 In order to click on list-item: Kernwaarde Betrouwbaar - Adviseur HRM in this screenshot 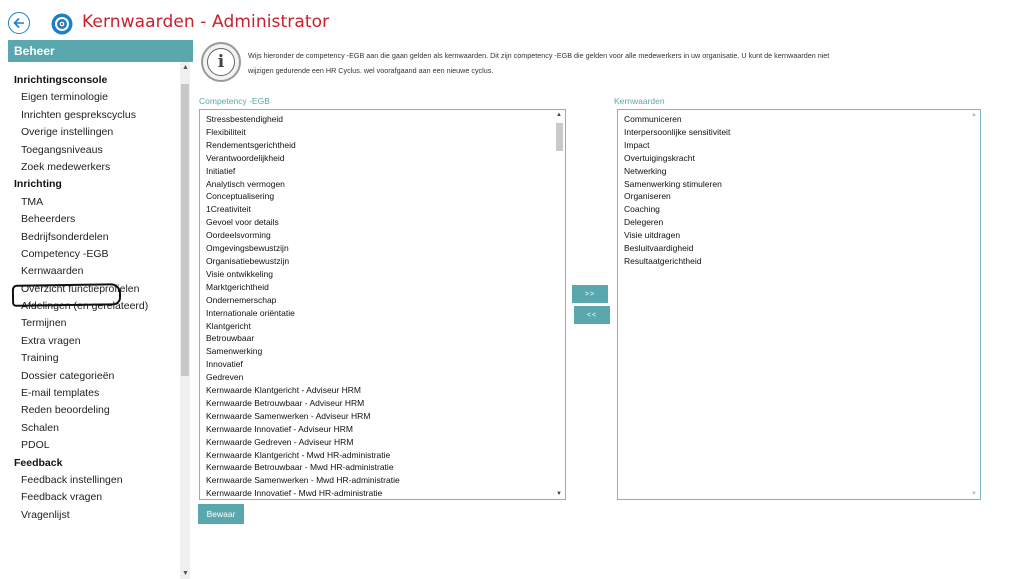, I will do `click(385, 403)`.